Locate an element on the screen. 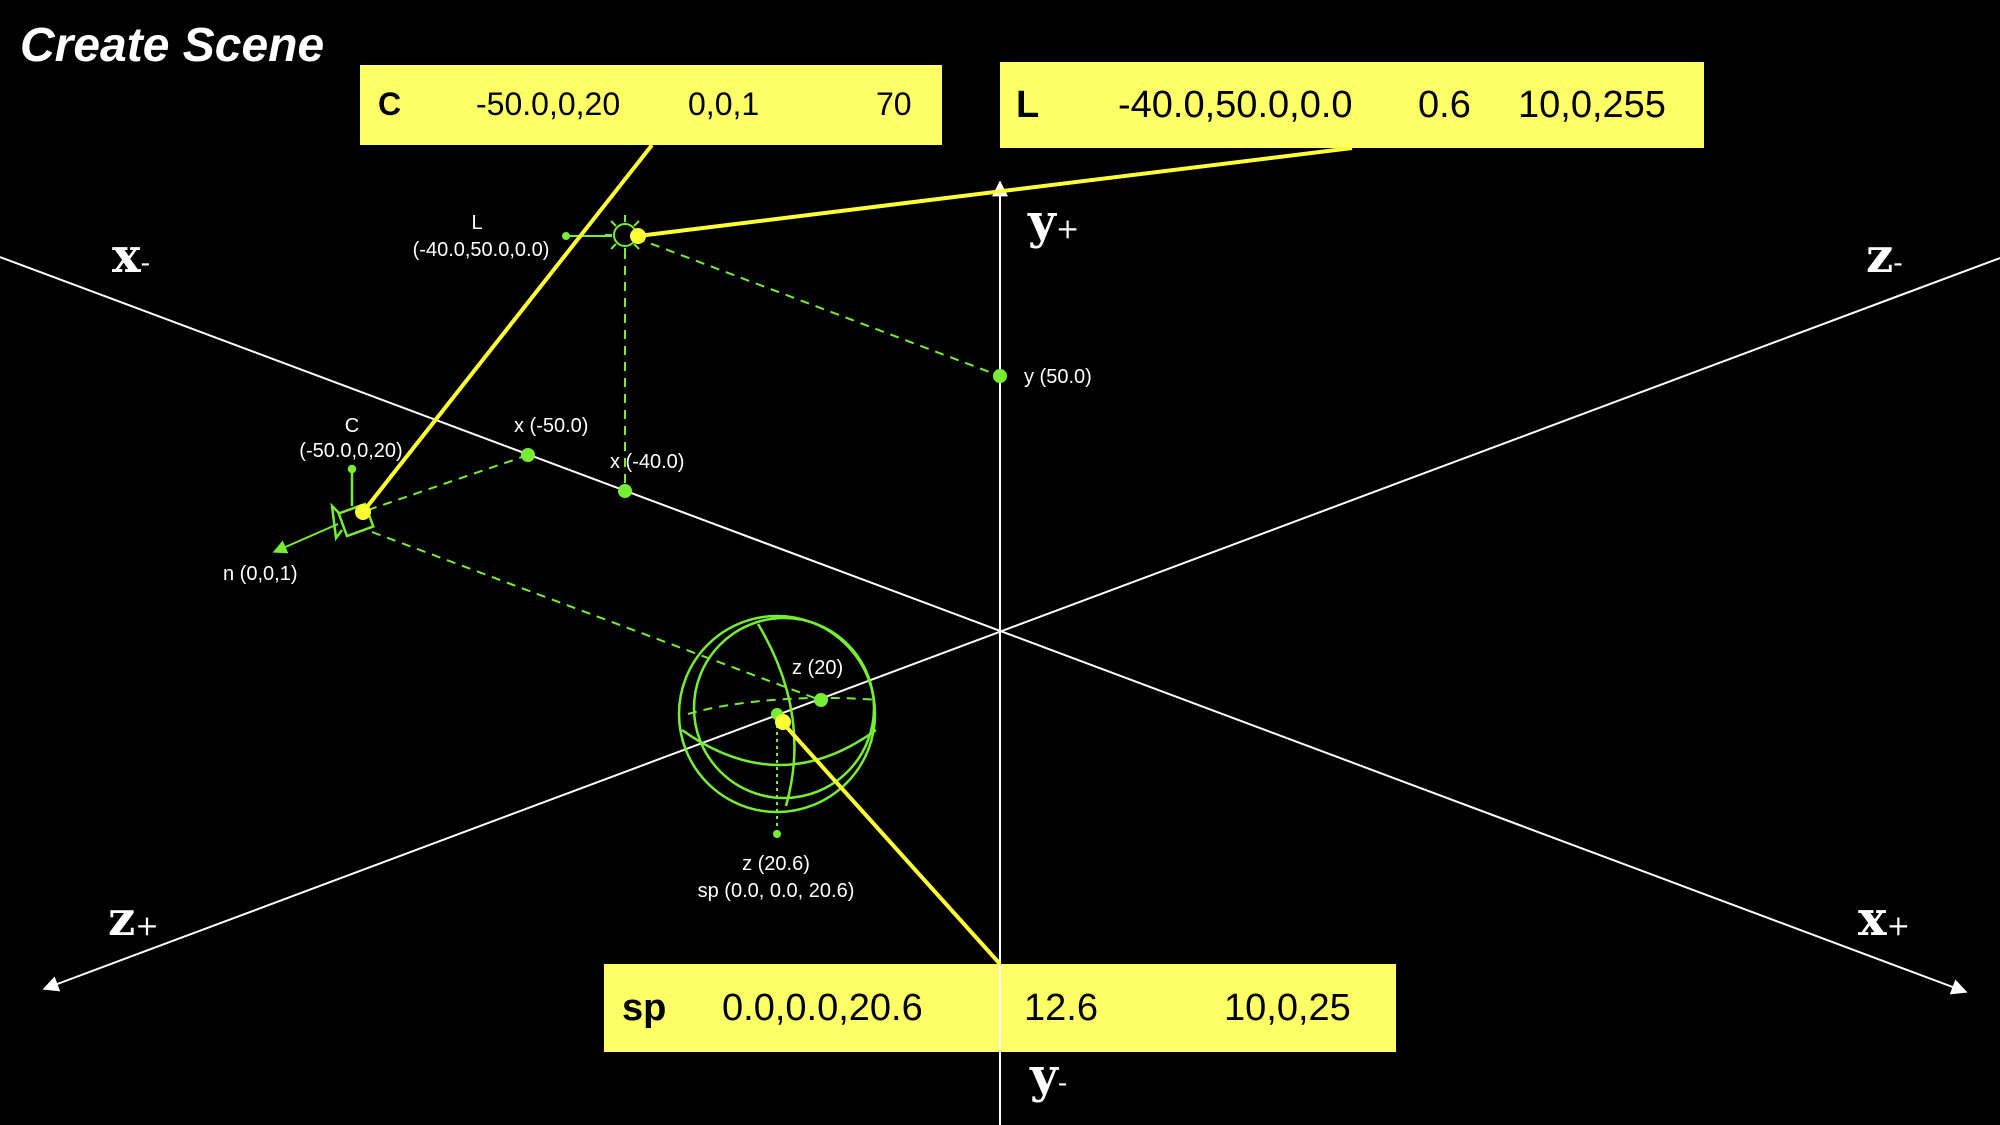  camera-to-x-guide is located at coordinates (448, 482).